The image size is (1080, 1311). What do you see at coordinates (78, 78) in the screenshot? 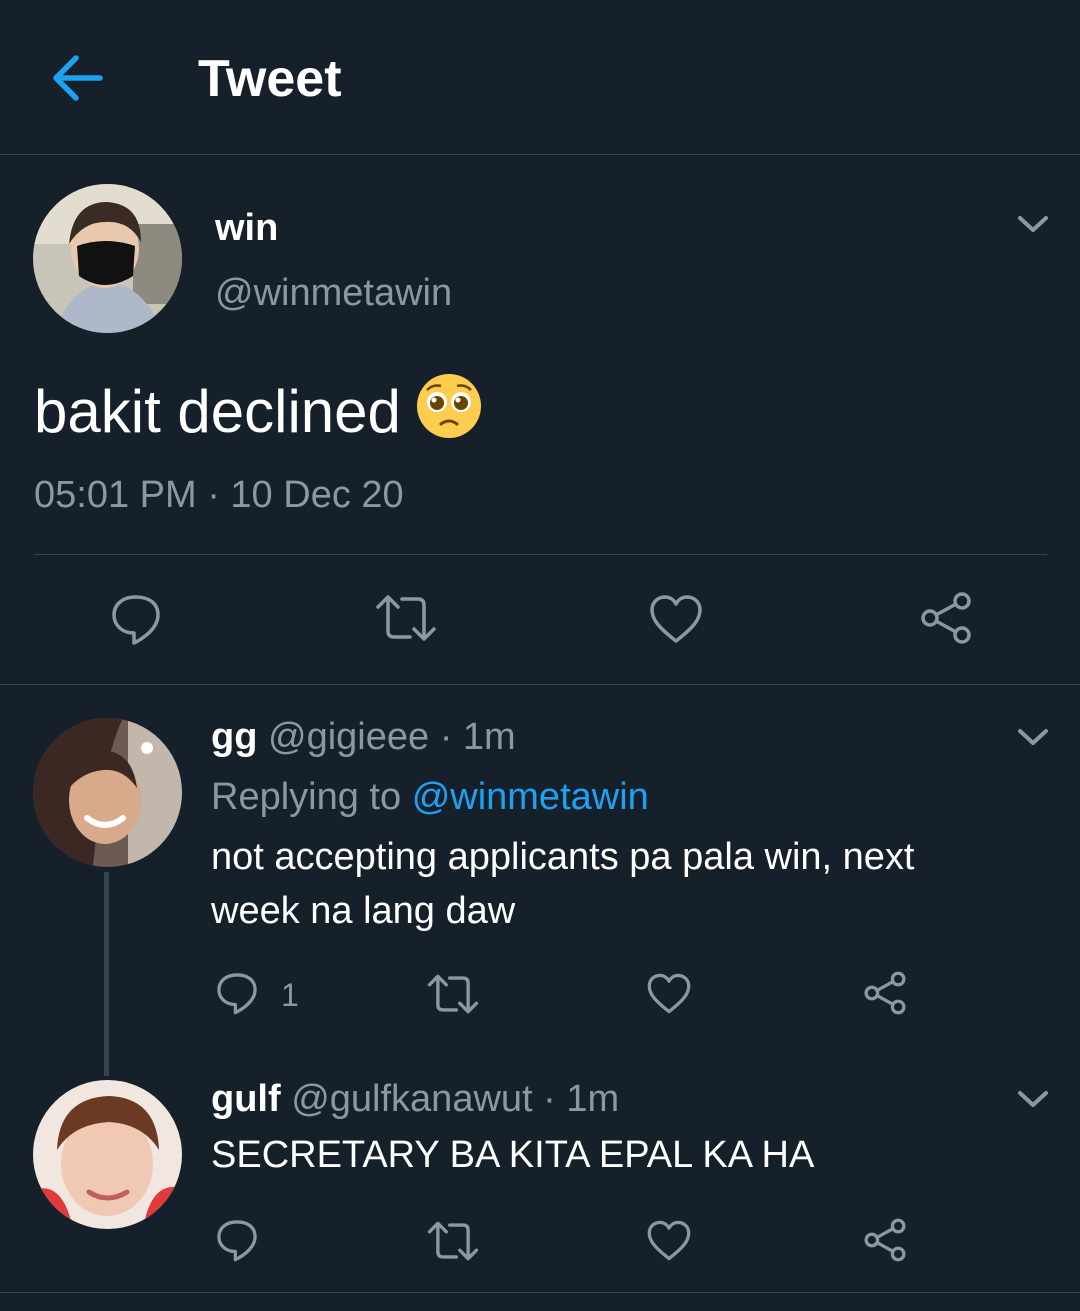
I see `back-arrow-icon` at bounding box center [78, 78].